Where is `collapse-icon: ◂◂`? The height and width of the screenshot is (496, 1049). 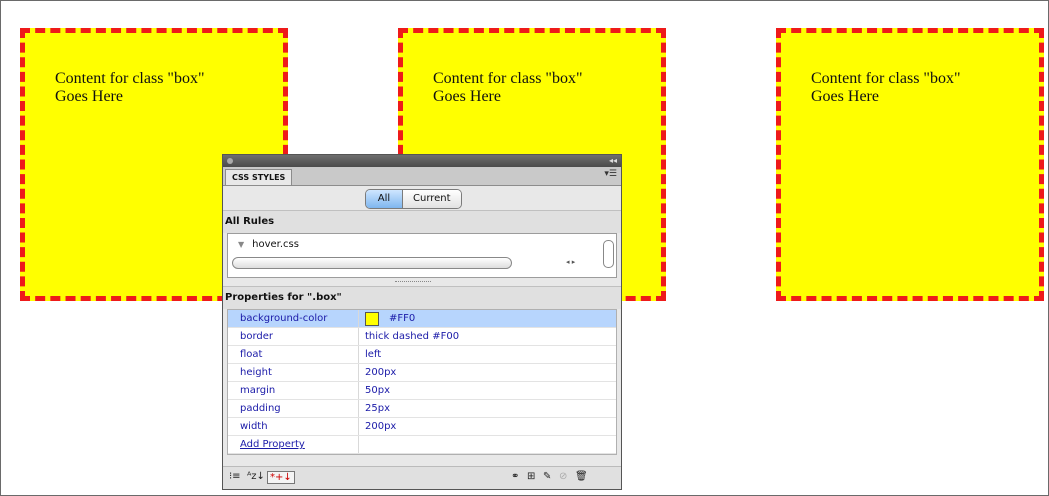 collapse-icon: ◂◂ is located at coordinates (613, 161).